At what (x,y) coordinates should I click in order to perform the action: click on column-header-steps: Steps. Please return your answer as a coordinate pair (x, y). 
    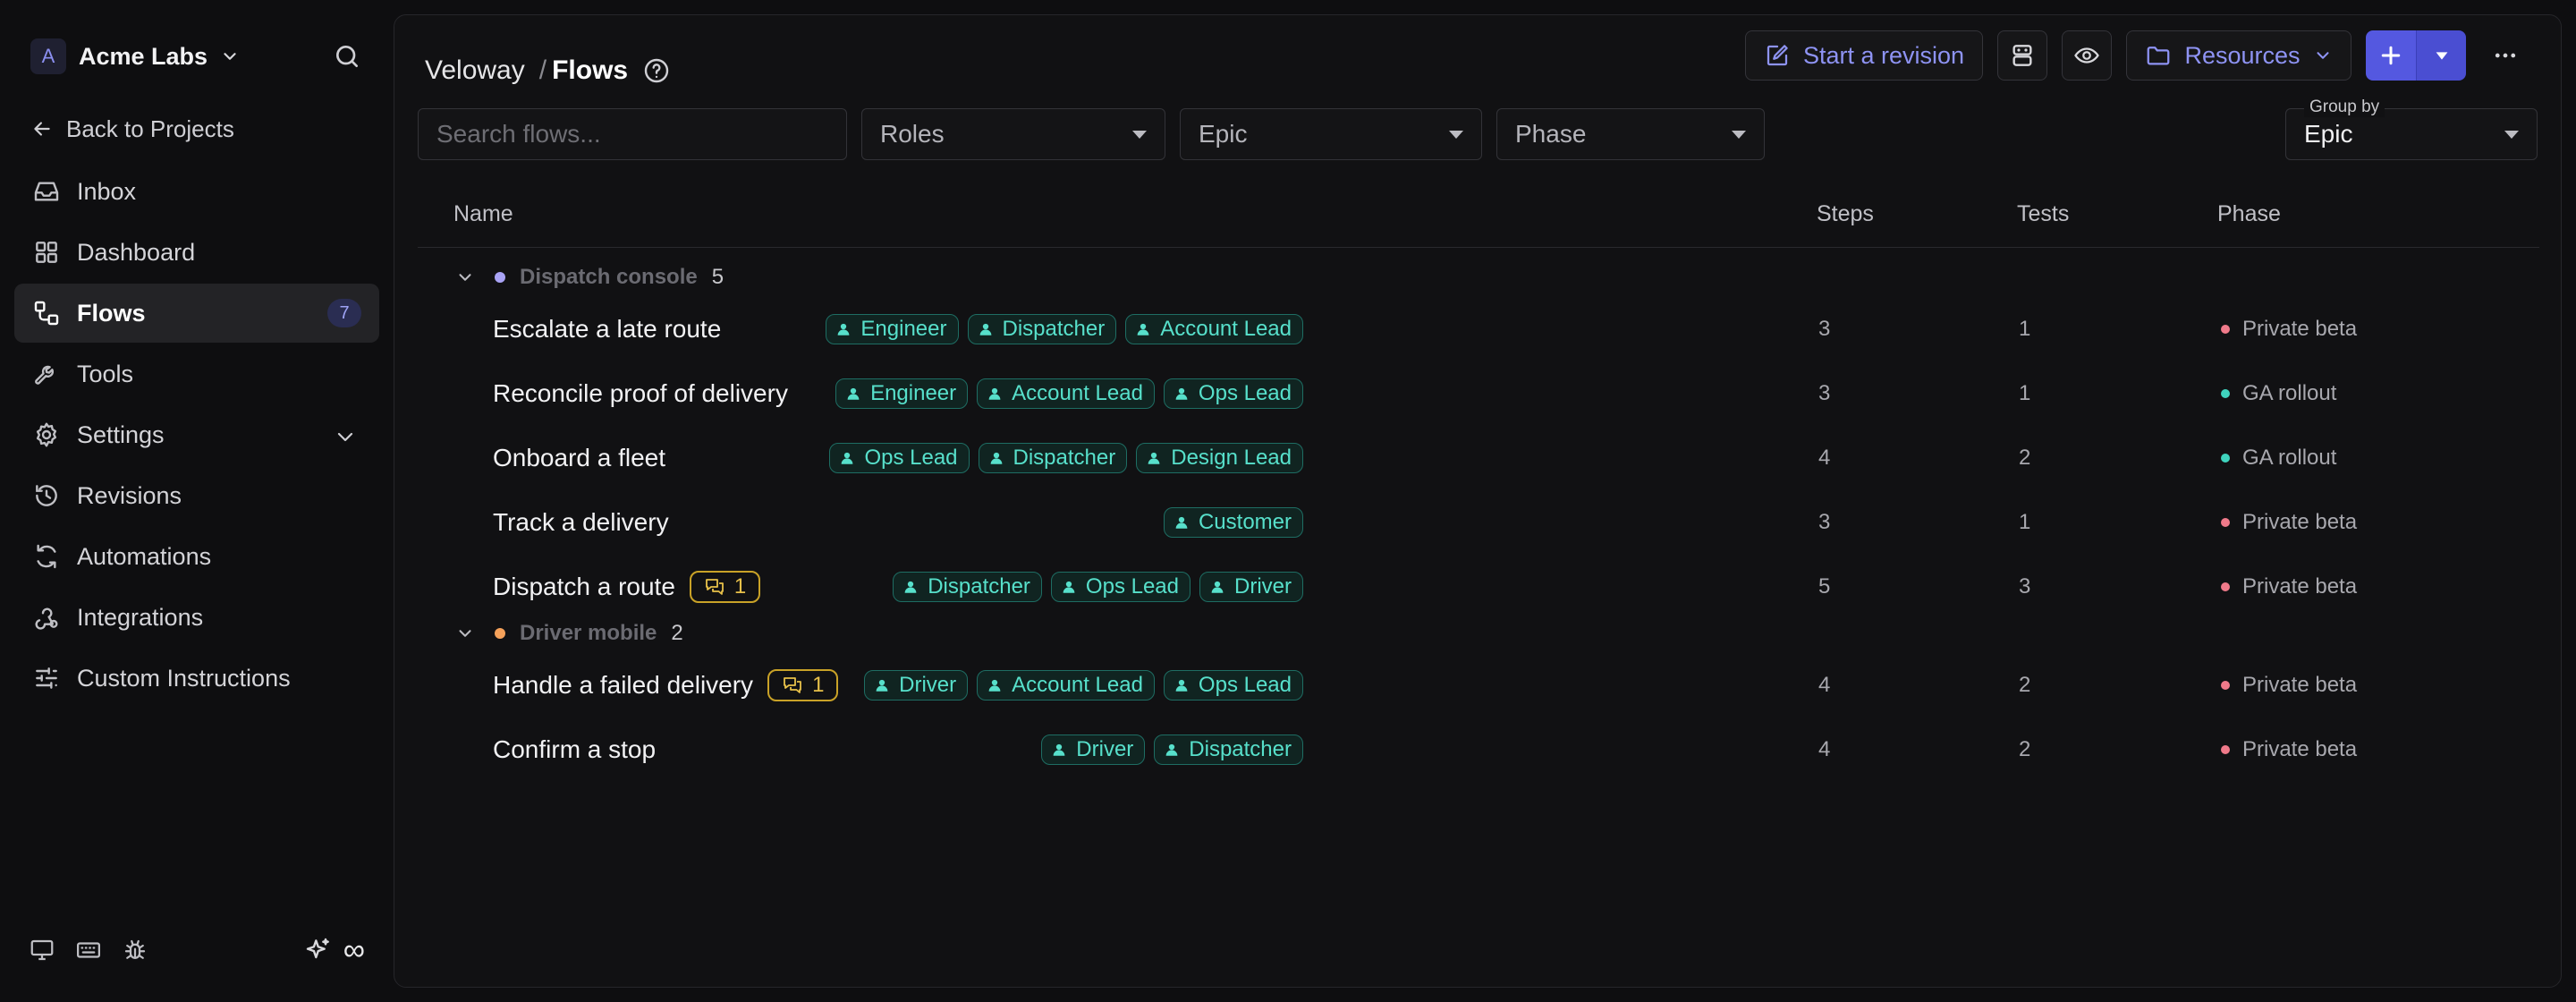
    Looking at the image, I should click on (1845, 214).